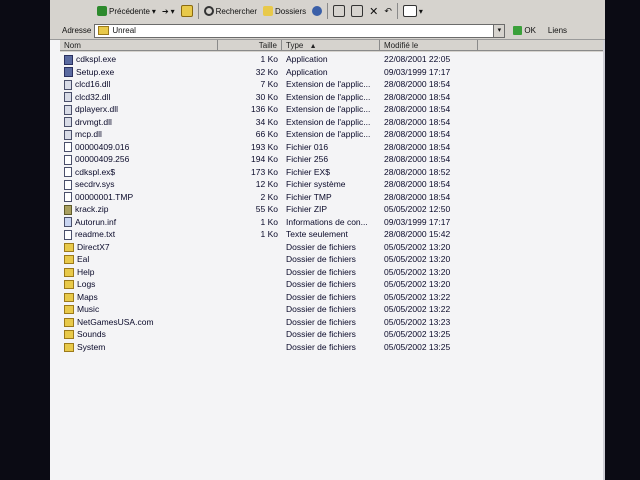  I want to click on views-button: ▾, so click(413, 11).